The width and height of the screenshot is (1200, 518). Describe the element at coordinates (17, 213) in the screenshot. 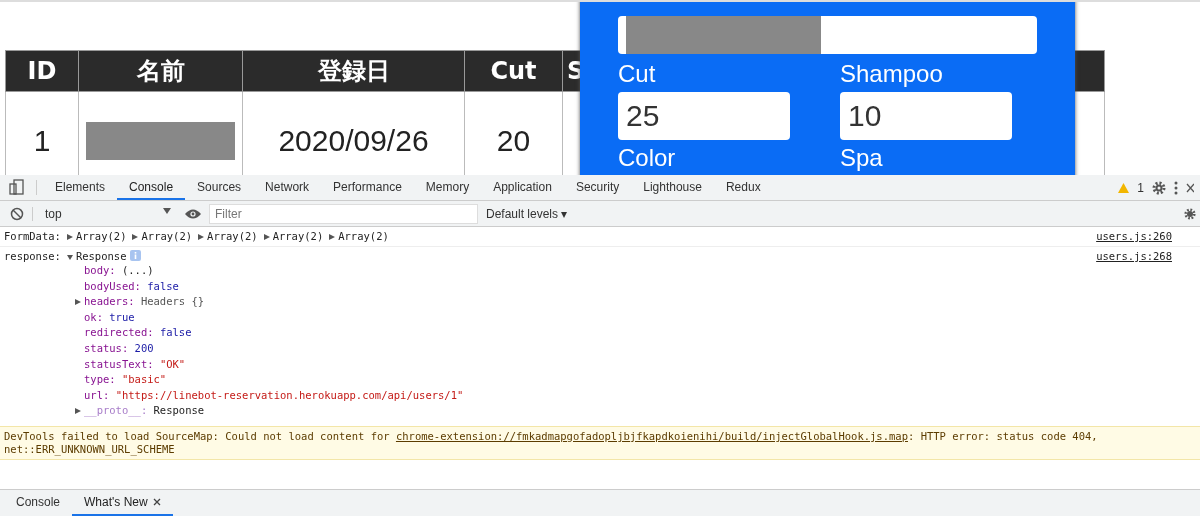

I see `clear-icon` at that location.